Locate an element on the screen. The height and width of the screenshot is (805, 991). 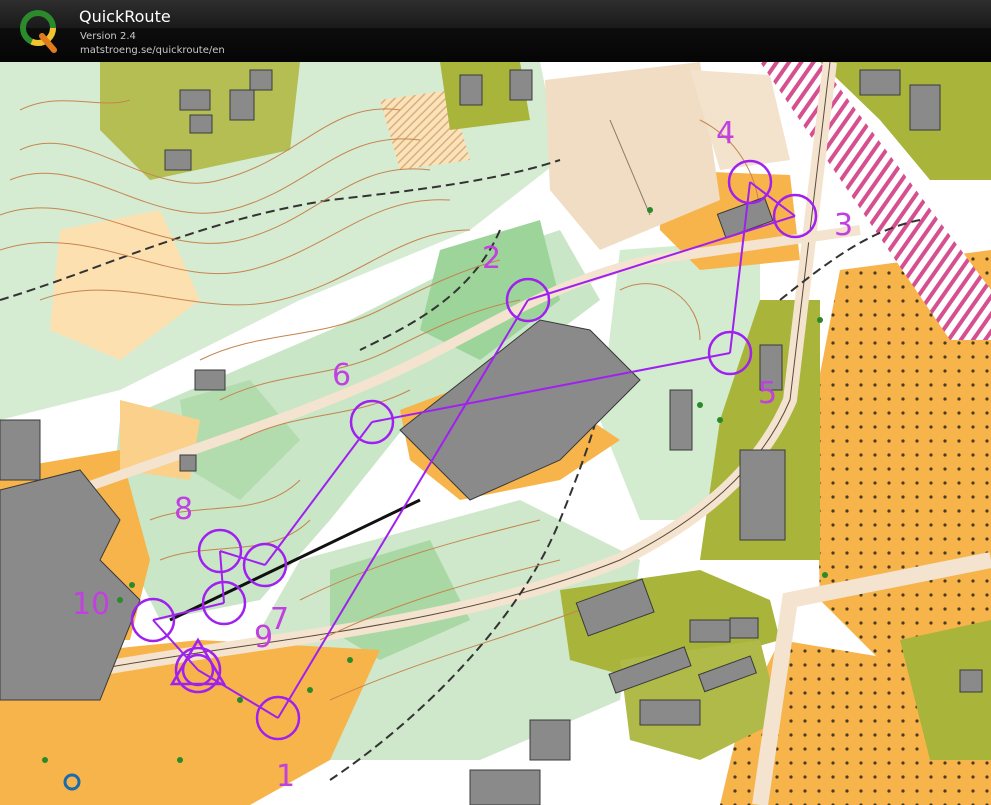
control-label-2: 2 is located at coordinates (491, 258).